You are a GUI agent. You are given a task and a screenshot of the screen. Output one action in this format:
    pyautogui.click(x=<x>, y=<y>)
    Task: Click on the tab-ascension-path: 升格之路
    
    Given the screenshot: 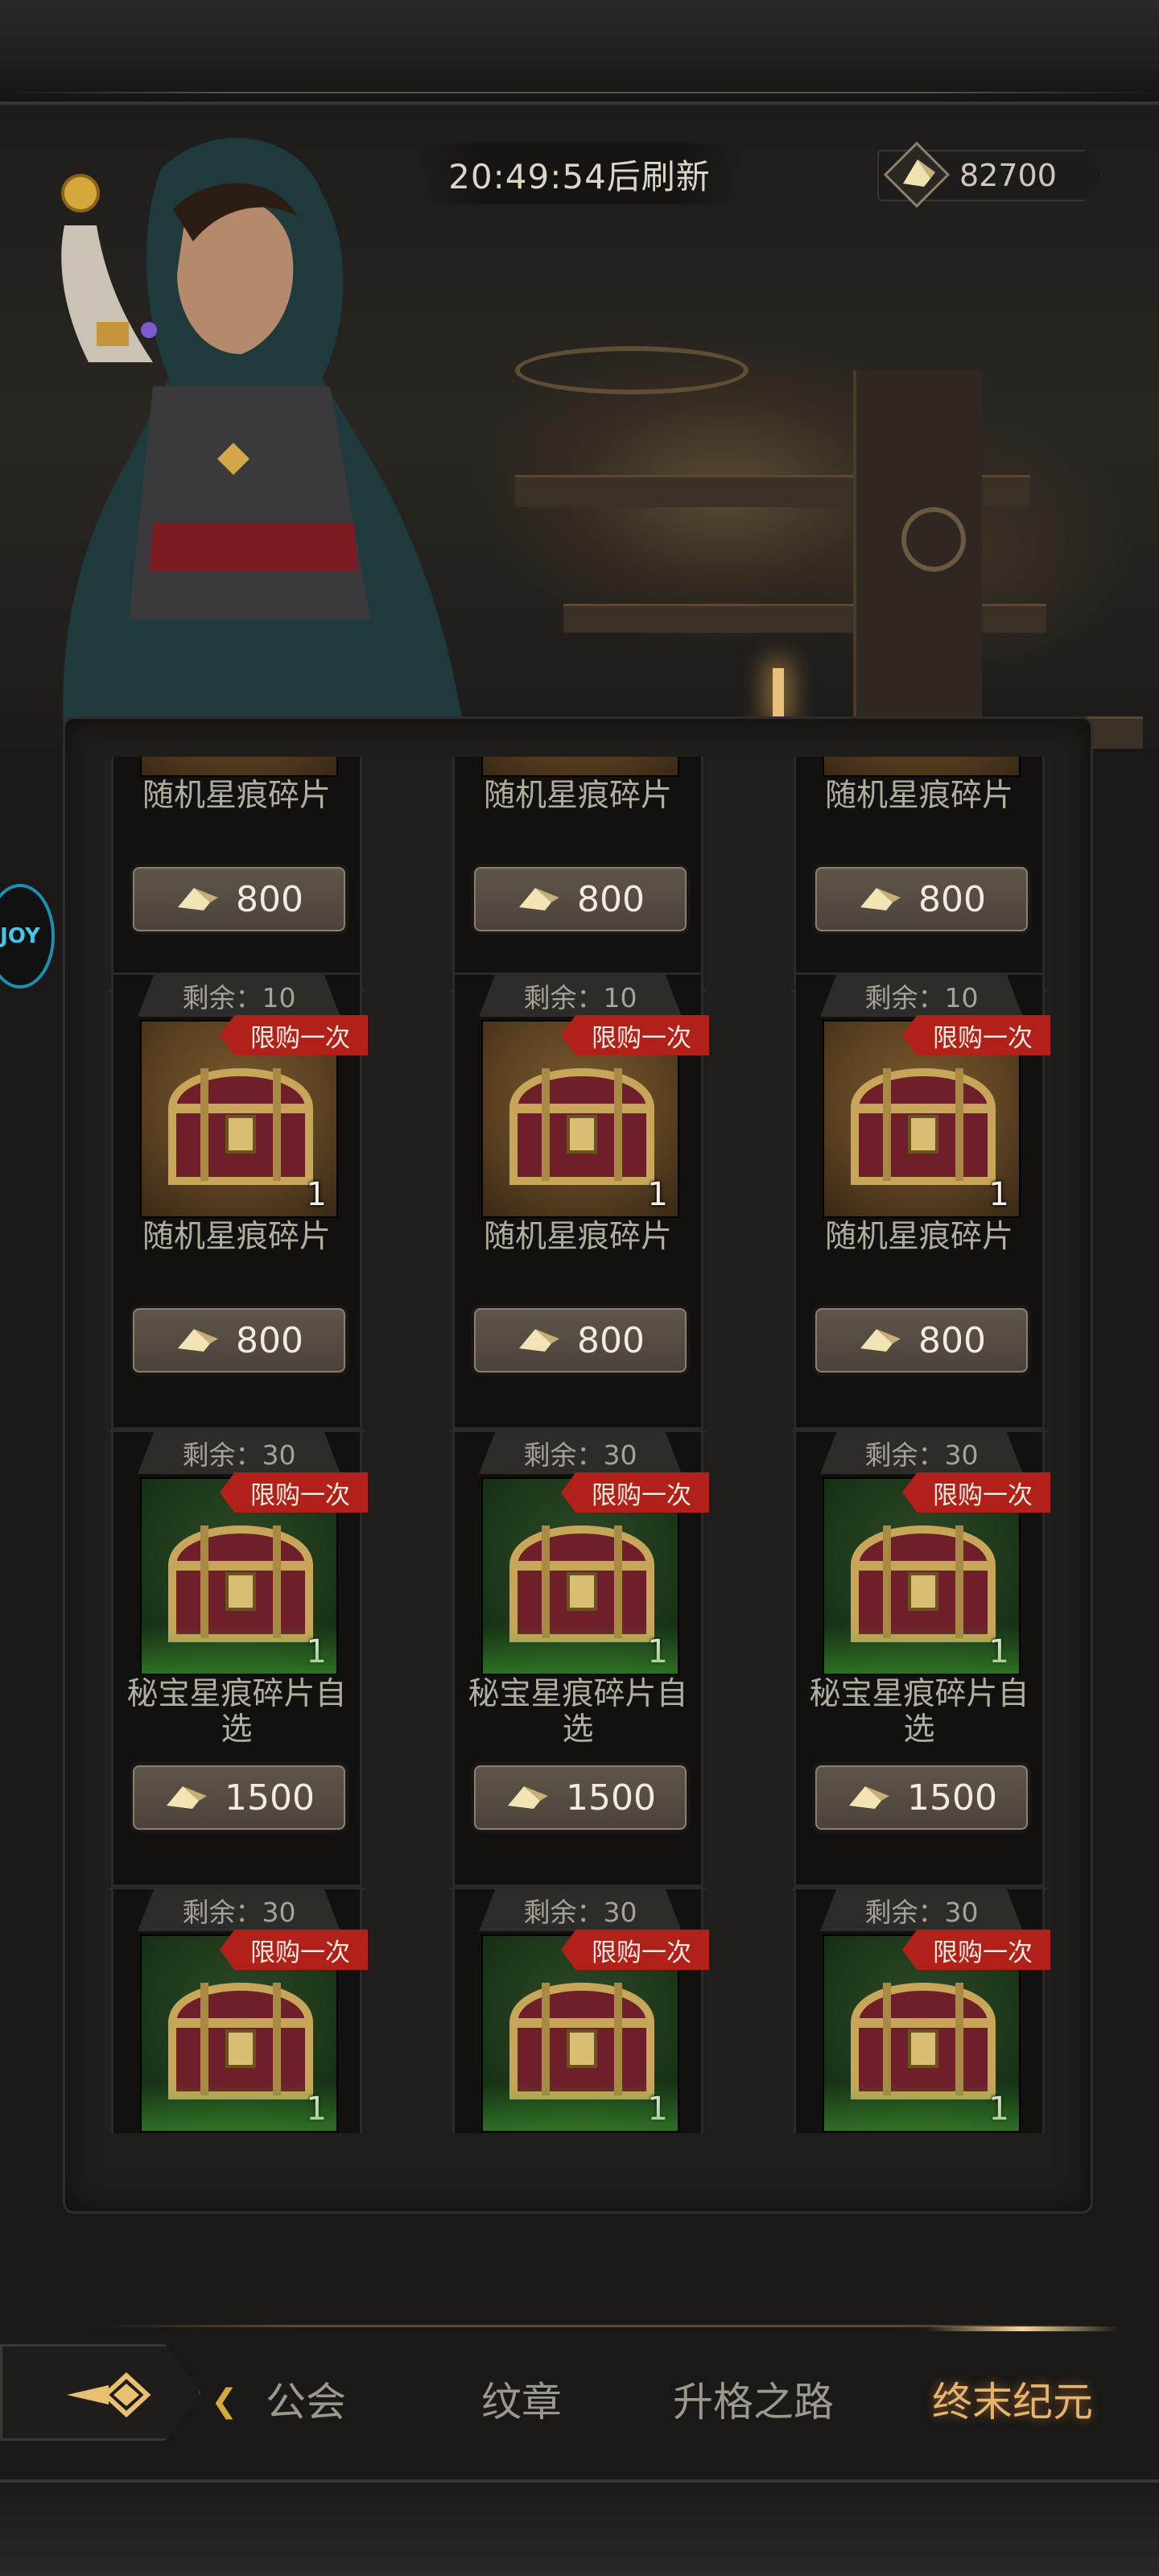 What is the action you would take?
    pyautogui.click(x=753, y=2398)
    